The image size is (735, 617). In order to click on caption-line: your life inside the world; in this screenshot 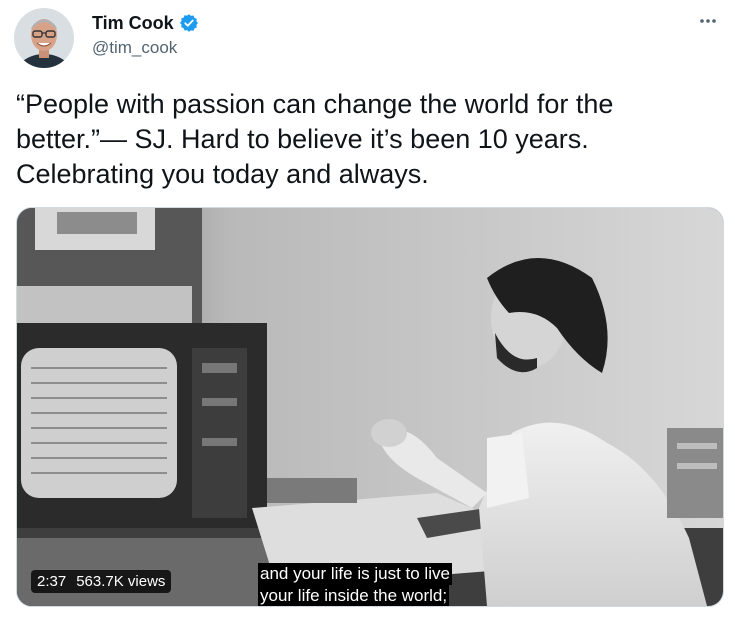, I will do `click(354, 595)`.